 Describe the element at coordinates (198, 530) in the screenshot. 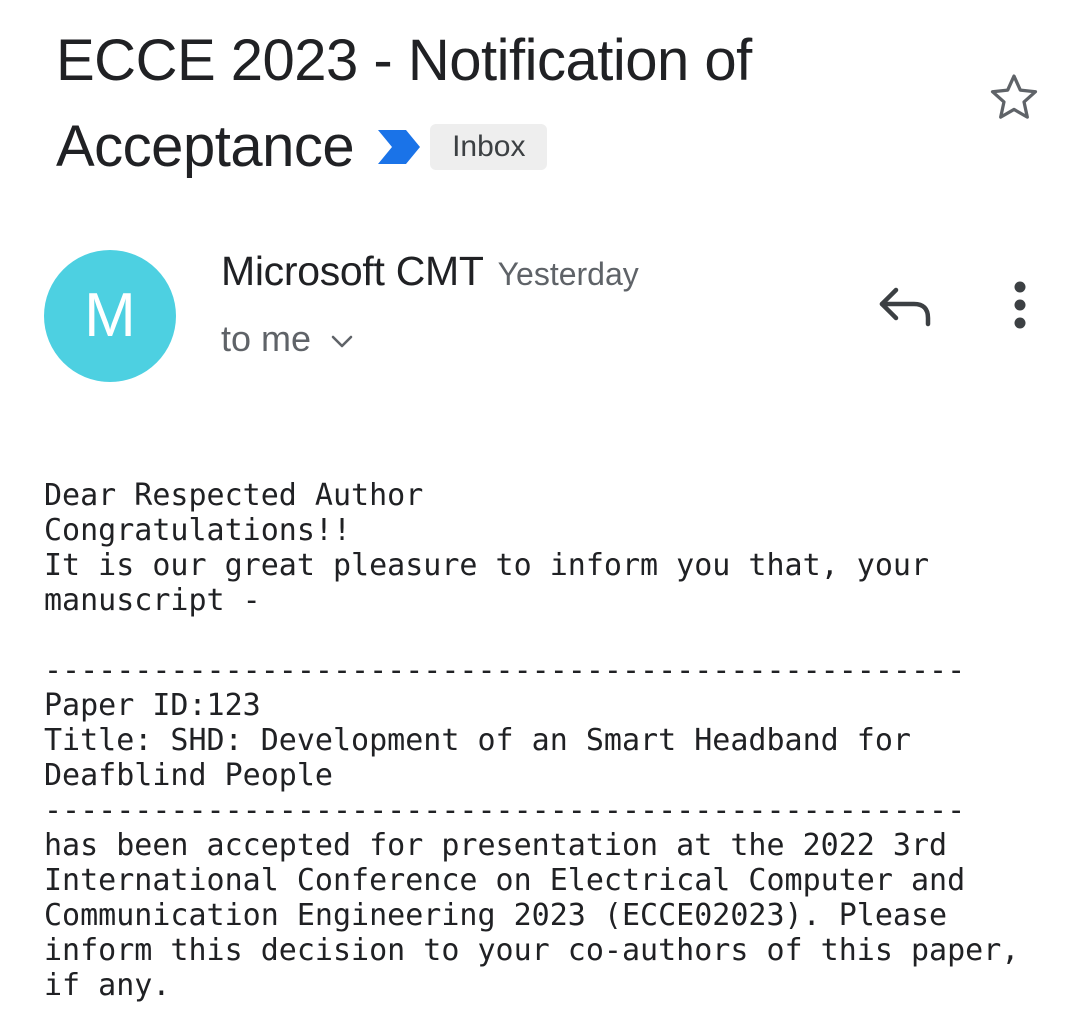

I see `body-line: Congratulations!!` at that location.